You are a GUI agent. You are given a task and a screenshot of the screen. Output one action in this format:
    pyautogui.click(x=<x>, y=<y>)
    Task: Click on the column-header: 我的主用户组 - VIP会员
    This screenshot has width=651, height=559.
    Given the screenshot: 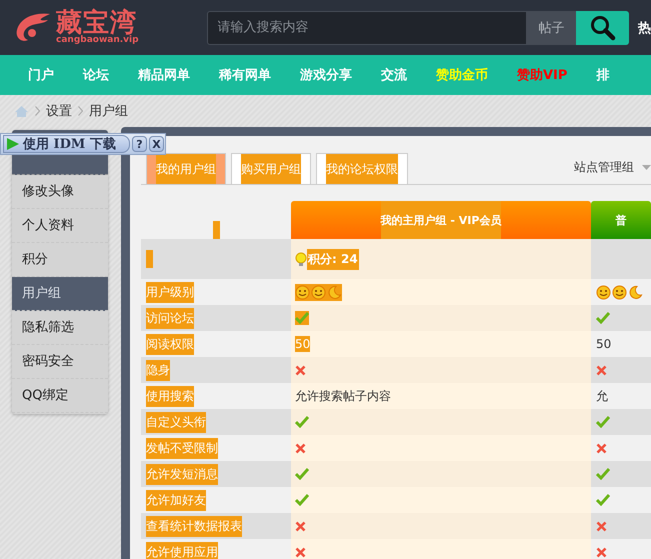 What is the action you would take?
    pyautogui.click(x=441, y=220)
    